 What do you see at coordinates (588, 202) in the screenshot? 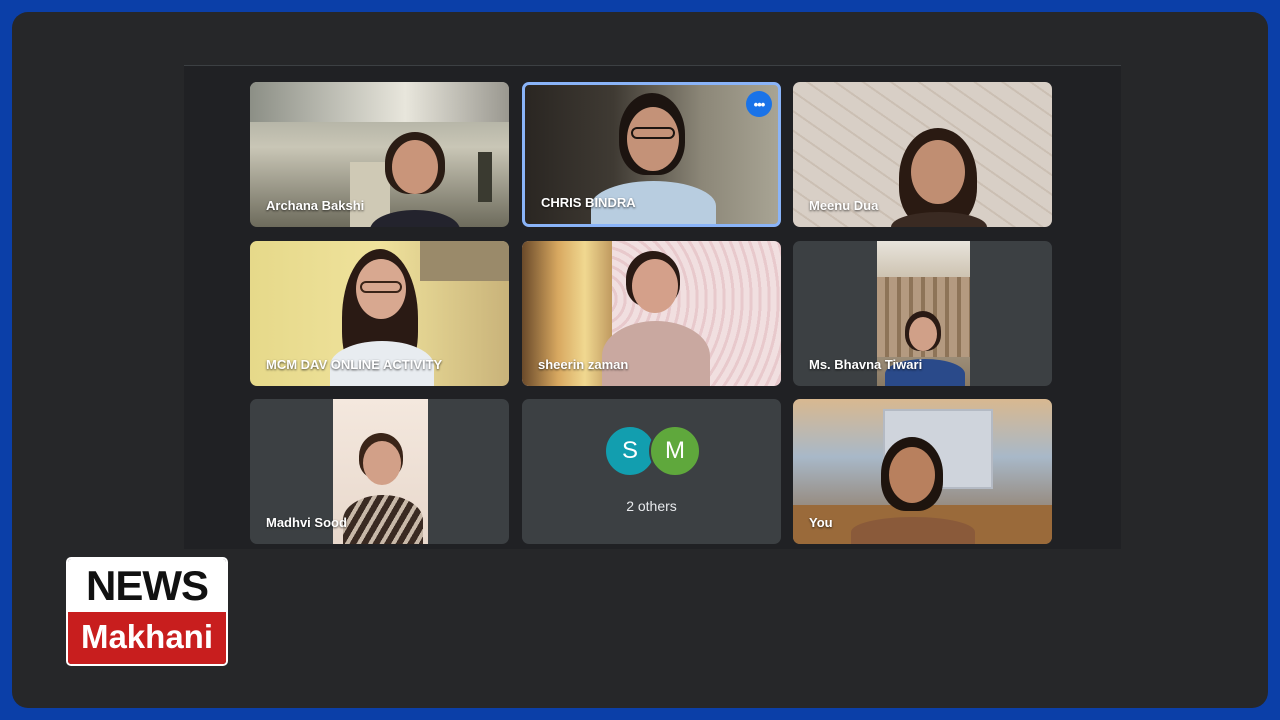
I see `participant-name: CHRIS BINDRA` at bounding box center [588, 202].